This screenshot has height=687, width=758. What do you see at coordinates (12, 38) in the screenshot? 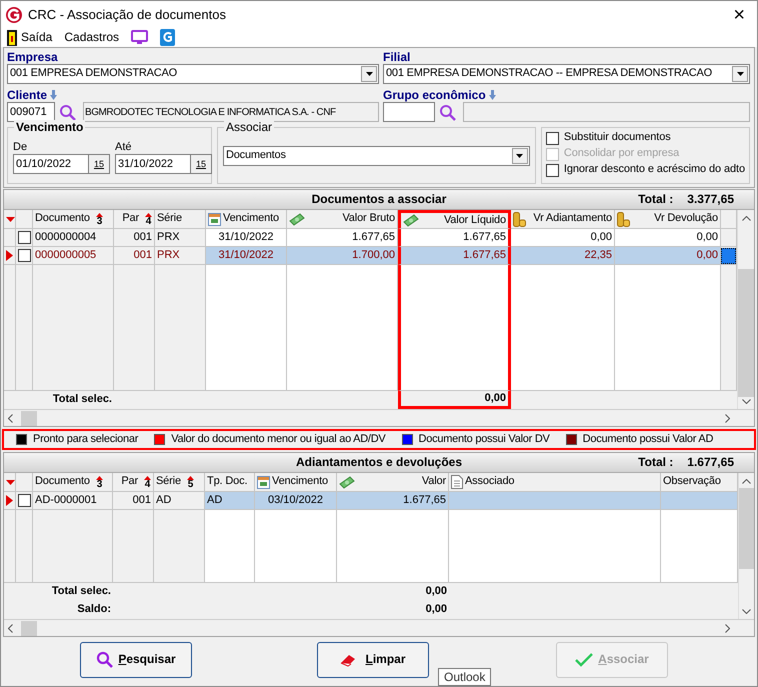
I see `door-icon` at bounding box center [12, 38].